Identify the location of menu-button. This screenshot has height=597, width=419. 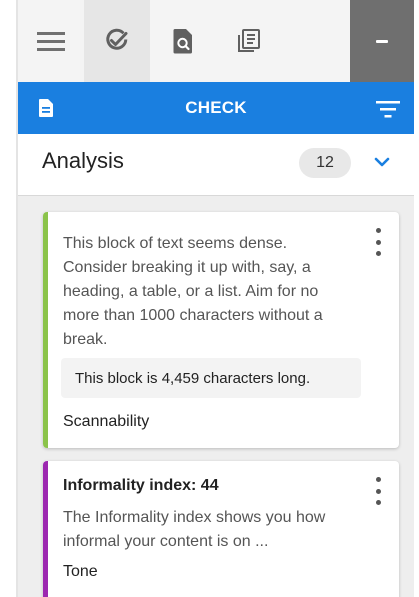
(51, 41).